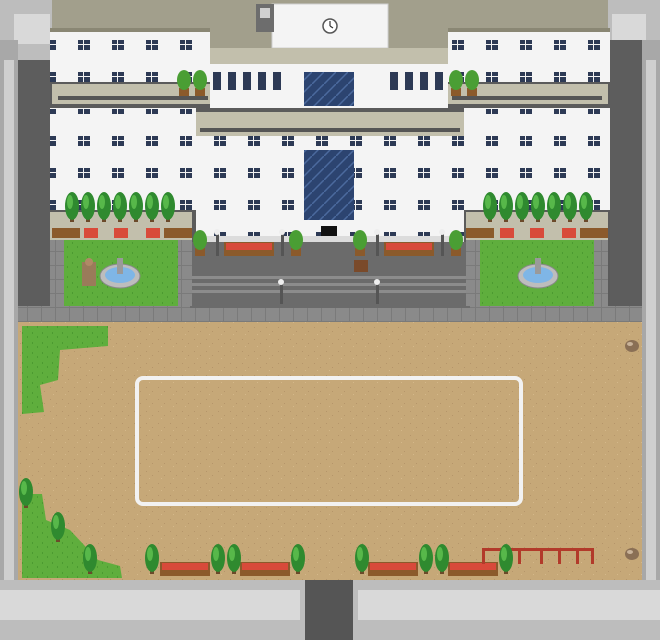 The height and width of the screenshot is (640, 660). I want to click on stone-border, so click(330, 314).